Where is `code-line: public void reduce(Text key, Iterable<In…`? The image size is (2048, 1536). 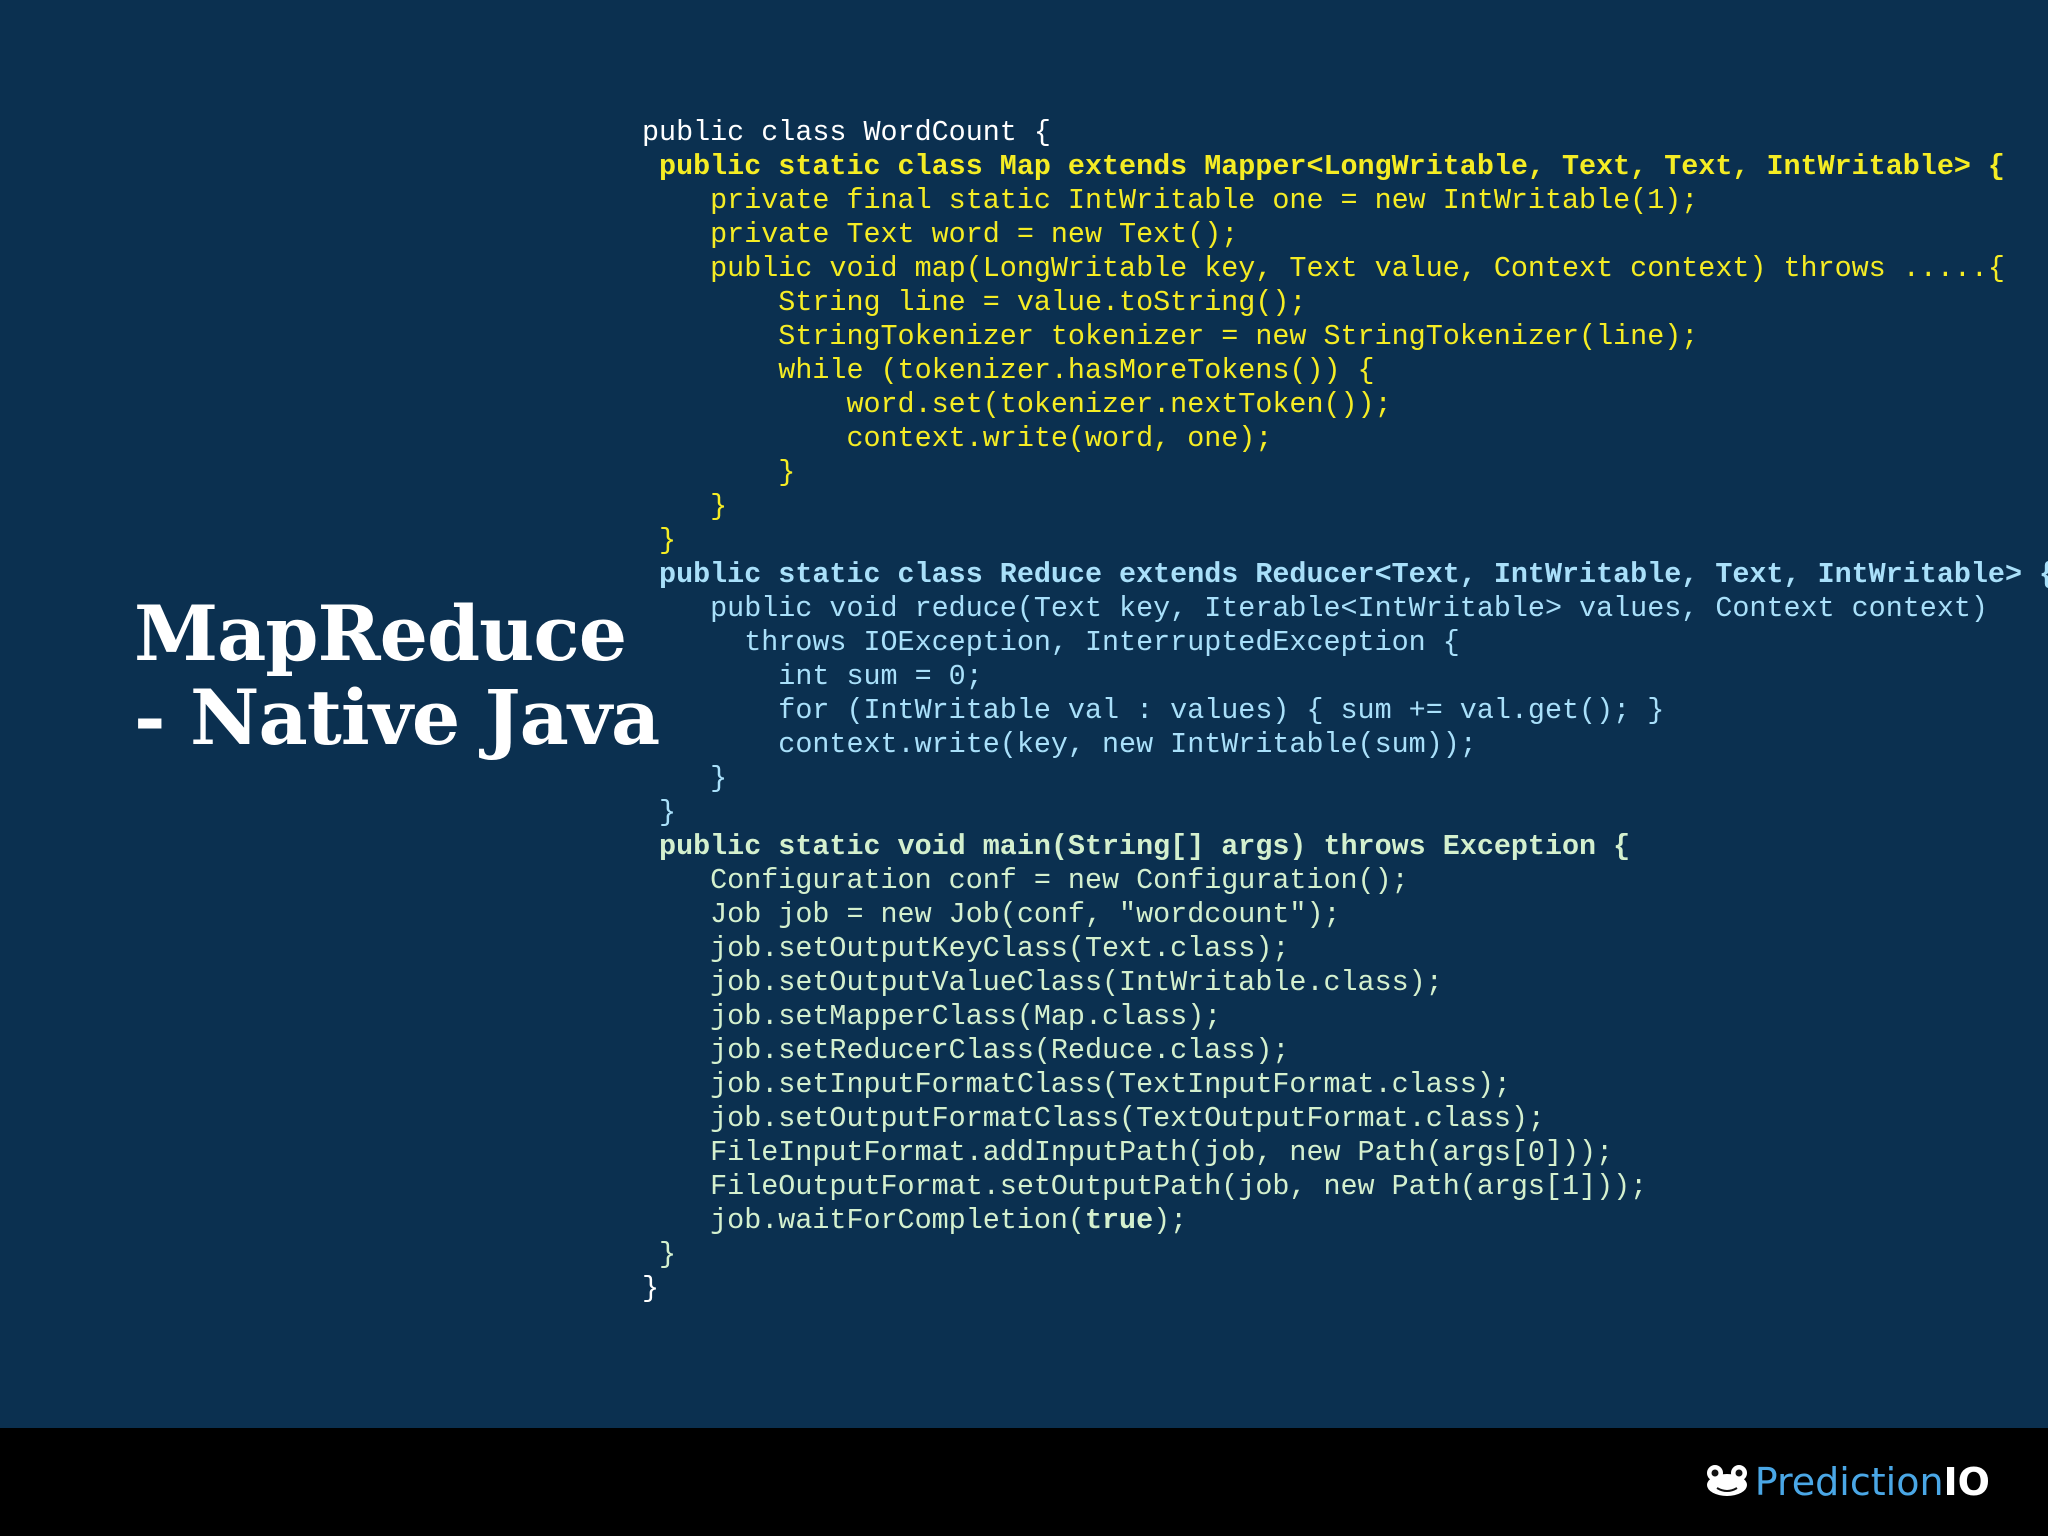
code-line: public void reduce(Text key, Iterable<In… is located at coordinates (1315, 608).